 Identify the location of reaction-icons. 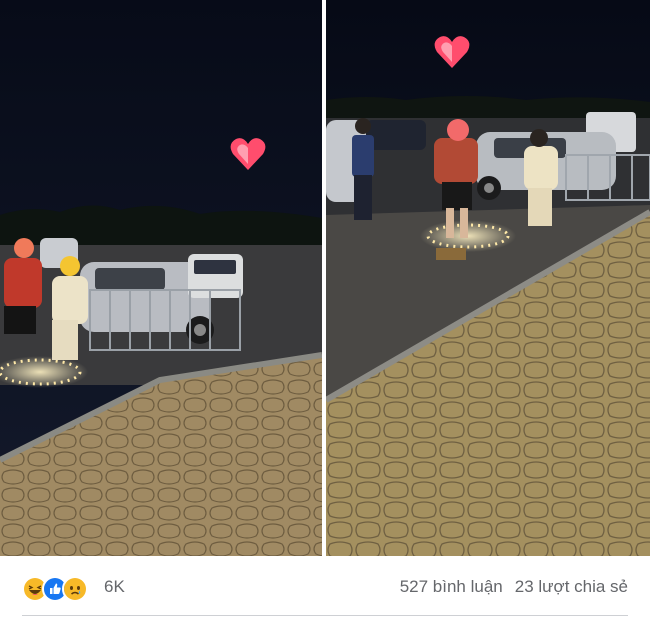
(55, 589).